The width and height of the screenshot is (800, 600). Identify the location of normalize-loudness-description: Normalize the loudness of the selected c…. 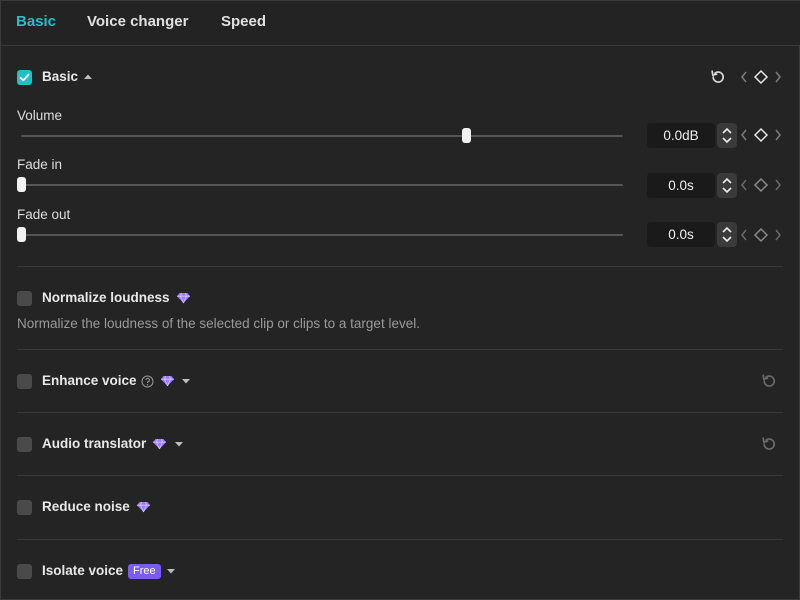
(218, 323).